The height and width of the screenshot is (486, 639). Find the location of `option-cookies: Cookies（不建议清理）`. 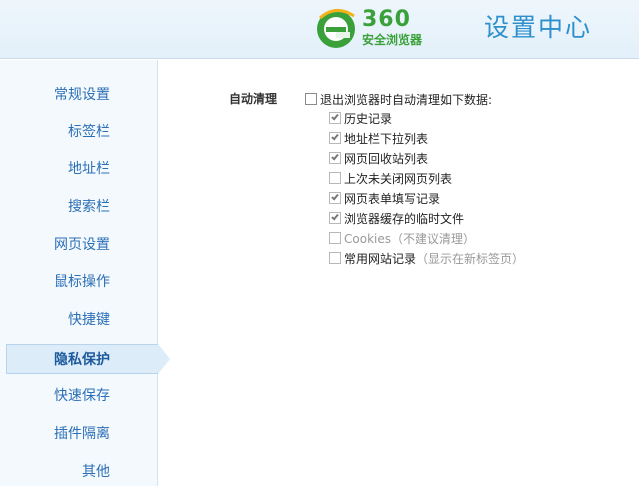

option-cookies: Cookies（不建议清理） is located at coordinates (402, 240).